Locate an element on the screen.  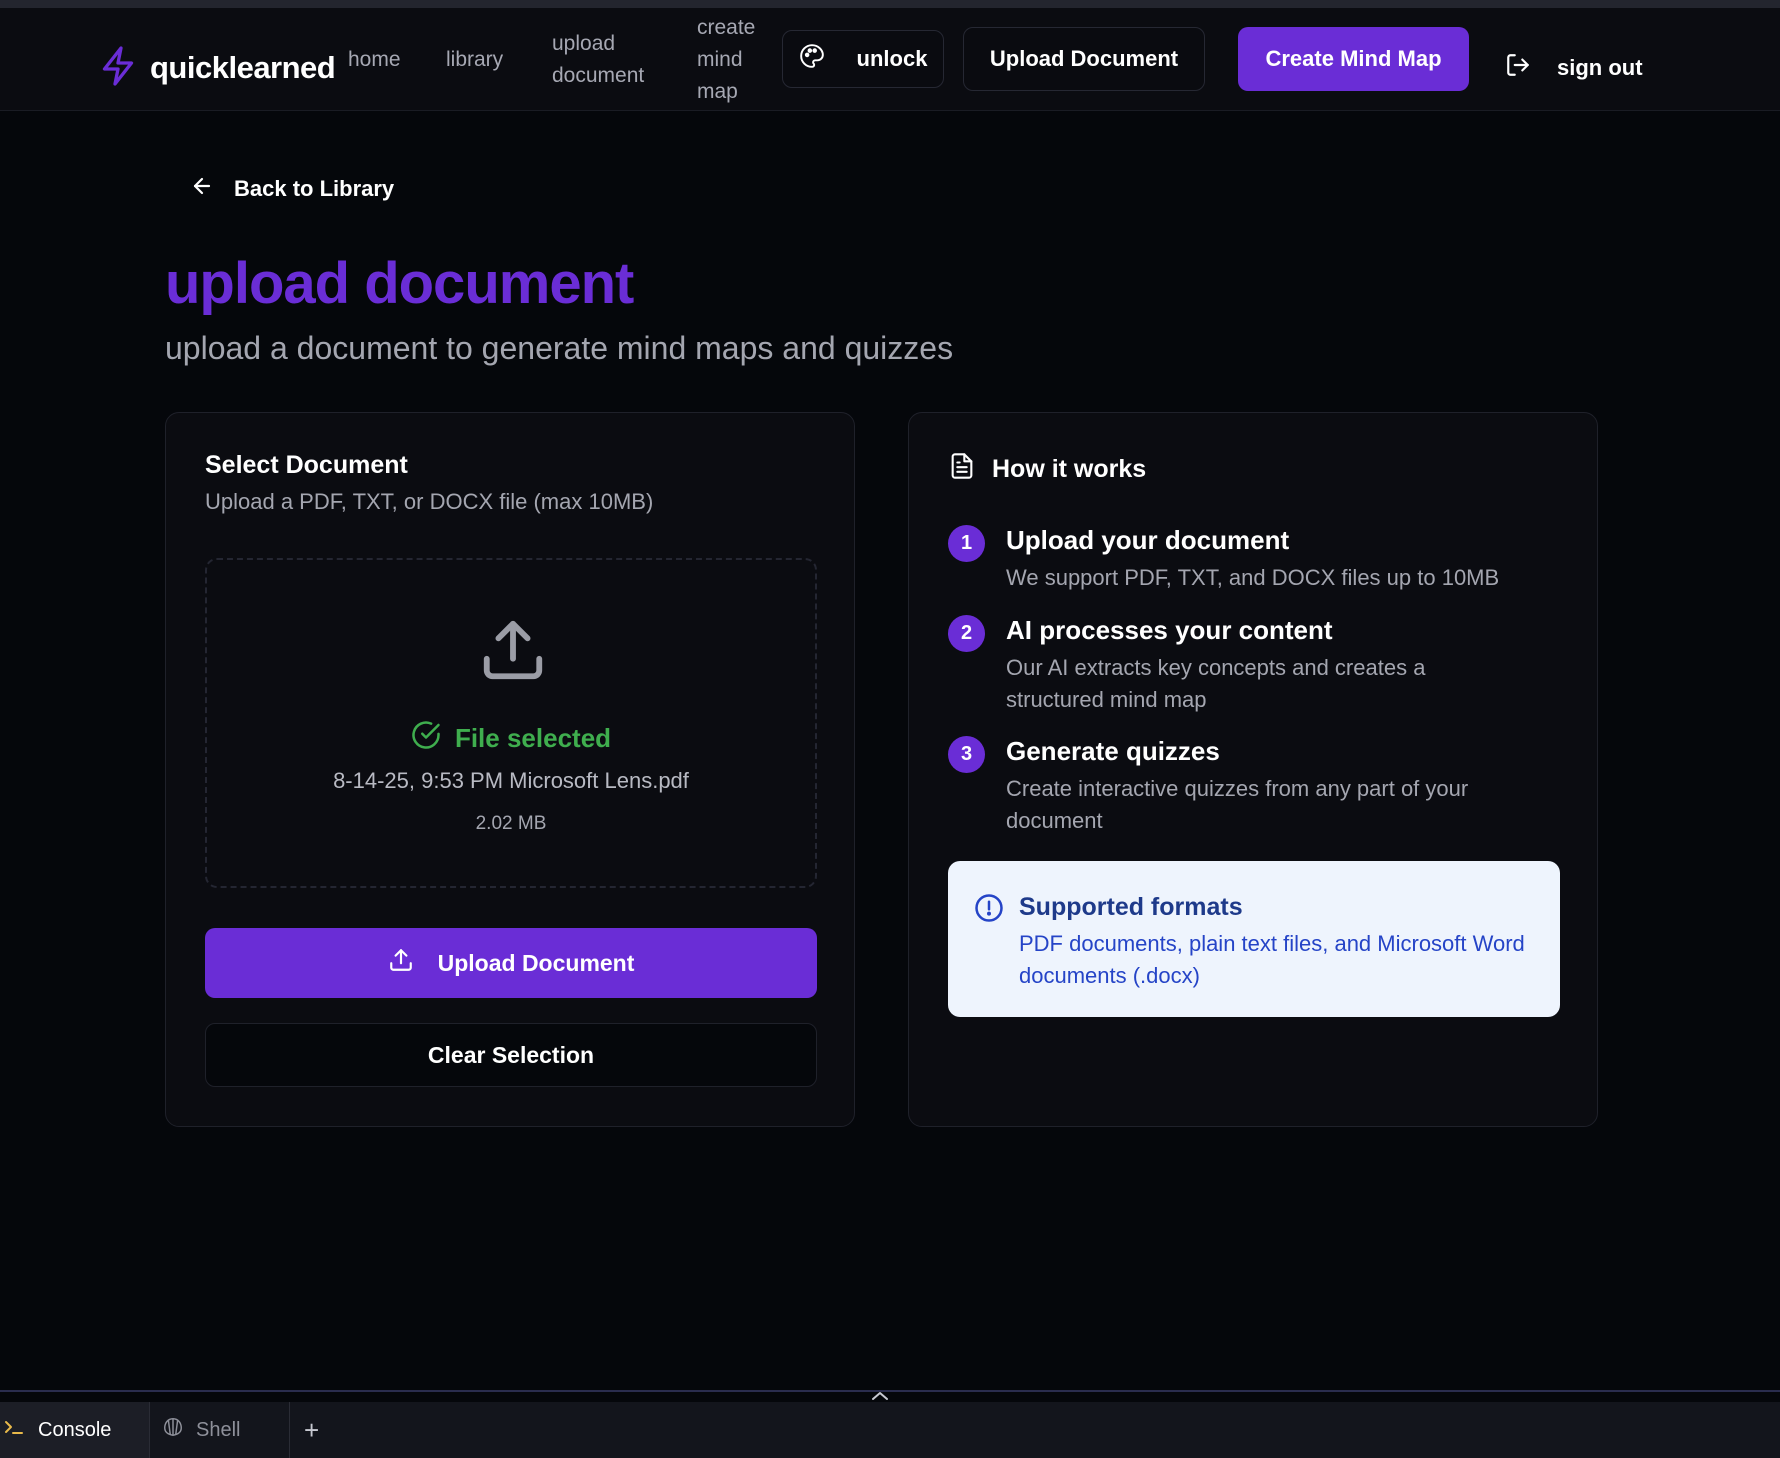
shell-icon is located at coordinates (173, 1430).